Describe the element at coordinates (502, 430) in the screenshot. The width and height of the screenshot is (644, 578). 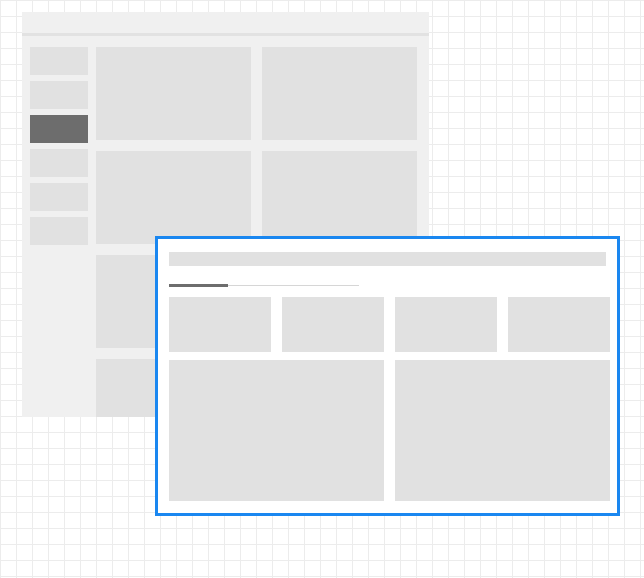
I see `content-panel-right` at that location.